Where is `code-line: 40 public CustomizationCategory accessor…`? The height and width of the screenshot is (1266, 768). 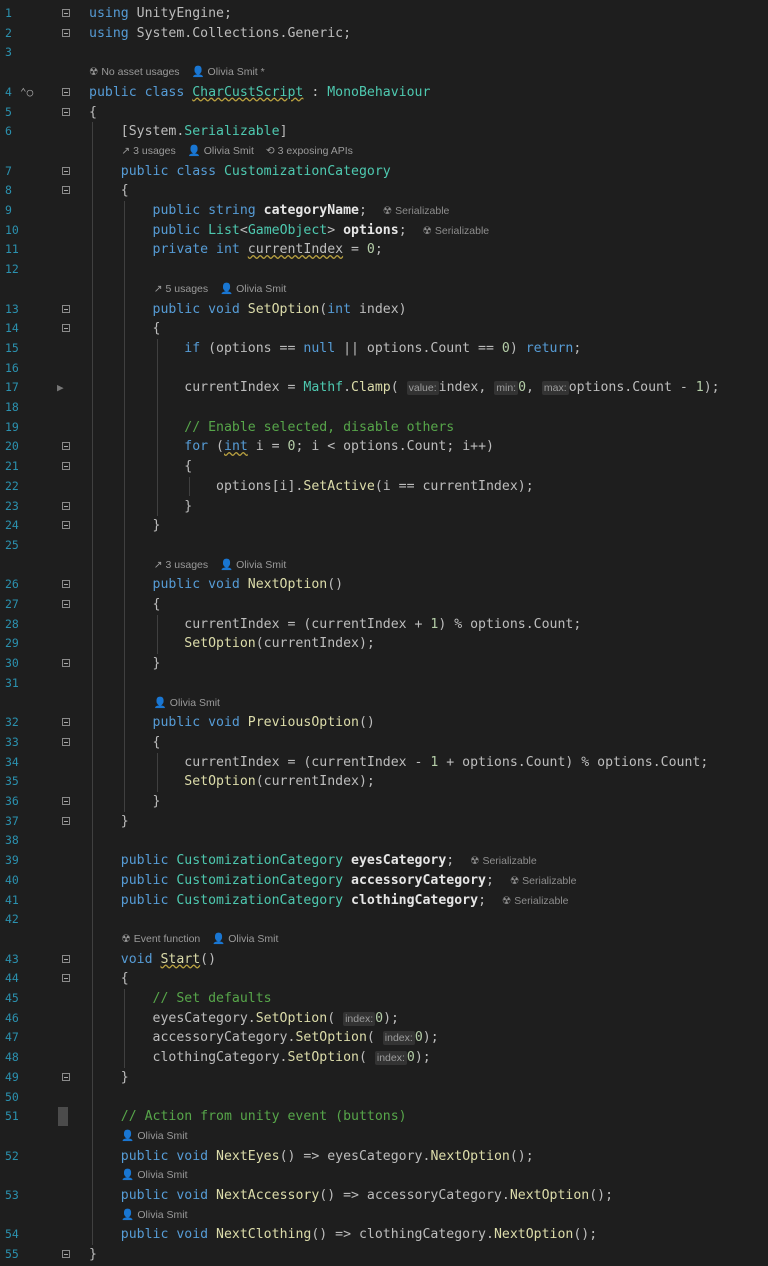
code-line: 40 public CustomizationCategory accessor… is located at coordinates (384, 881).